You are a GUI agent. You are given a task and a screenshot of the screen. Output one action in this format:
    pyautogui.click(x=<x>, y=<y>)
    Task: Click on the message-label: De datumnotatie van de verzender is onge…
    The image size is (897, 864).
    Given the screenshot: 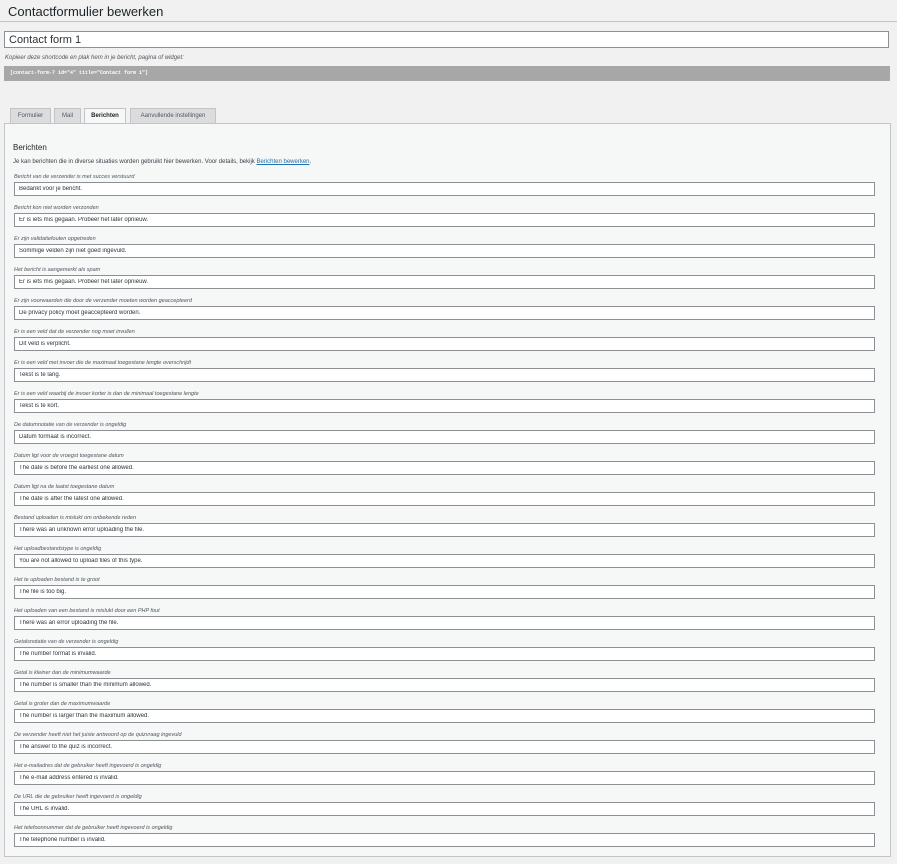 What is the action you would take?
    pyautogui.click(x=70, y=425)
    